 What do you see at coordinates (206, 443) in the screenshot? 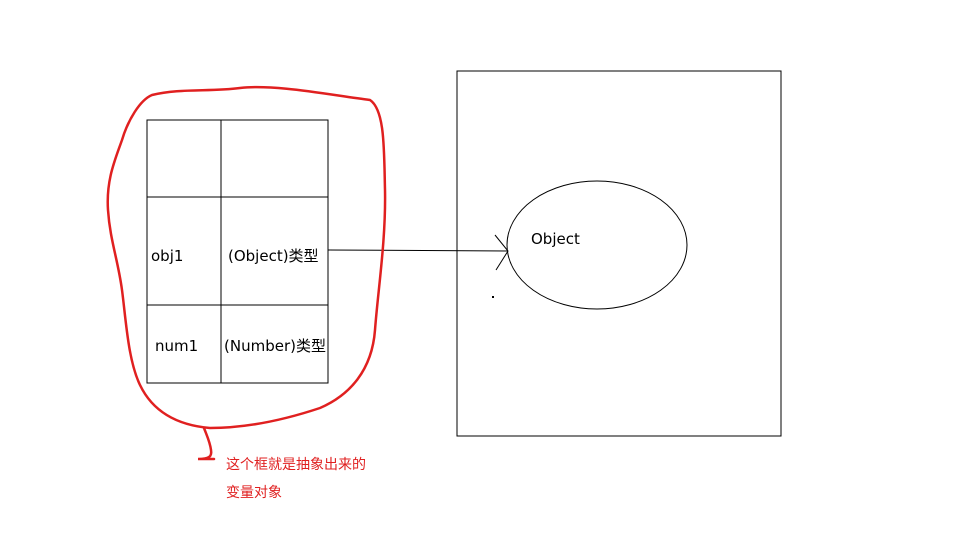
I see `highlight-tail` at bounding box center [206, 443].